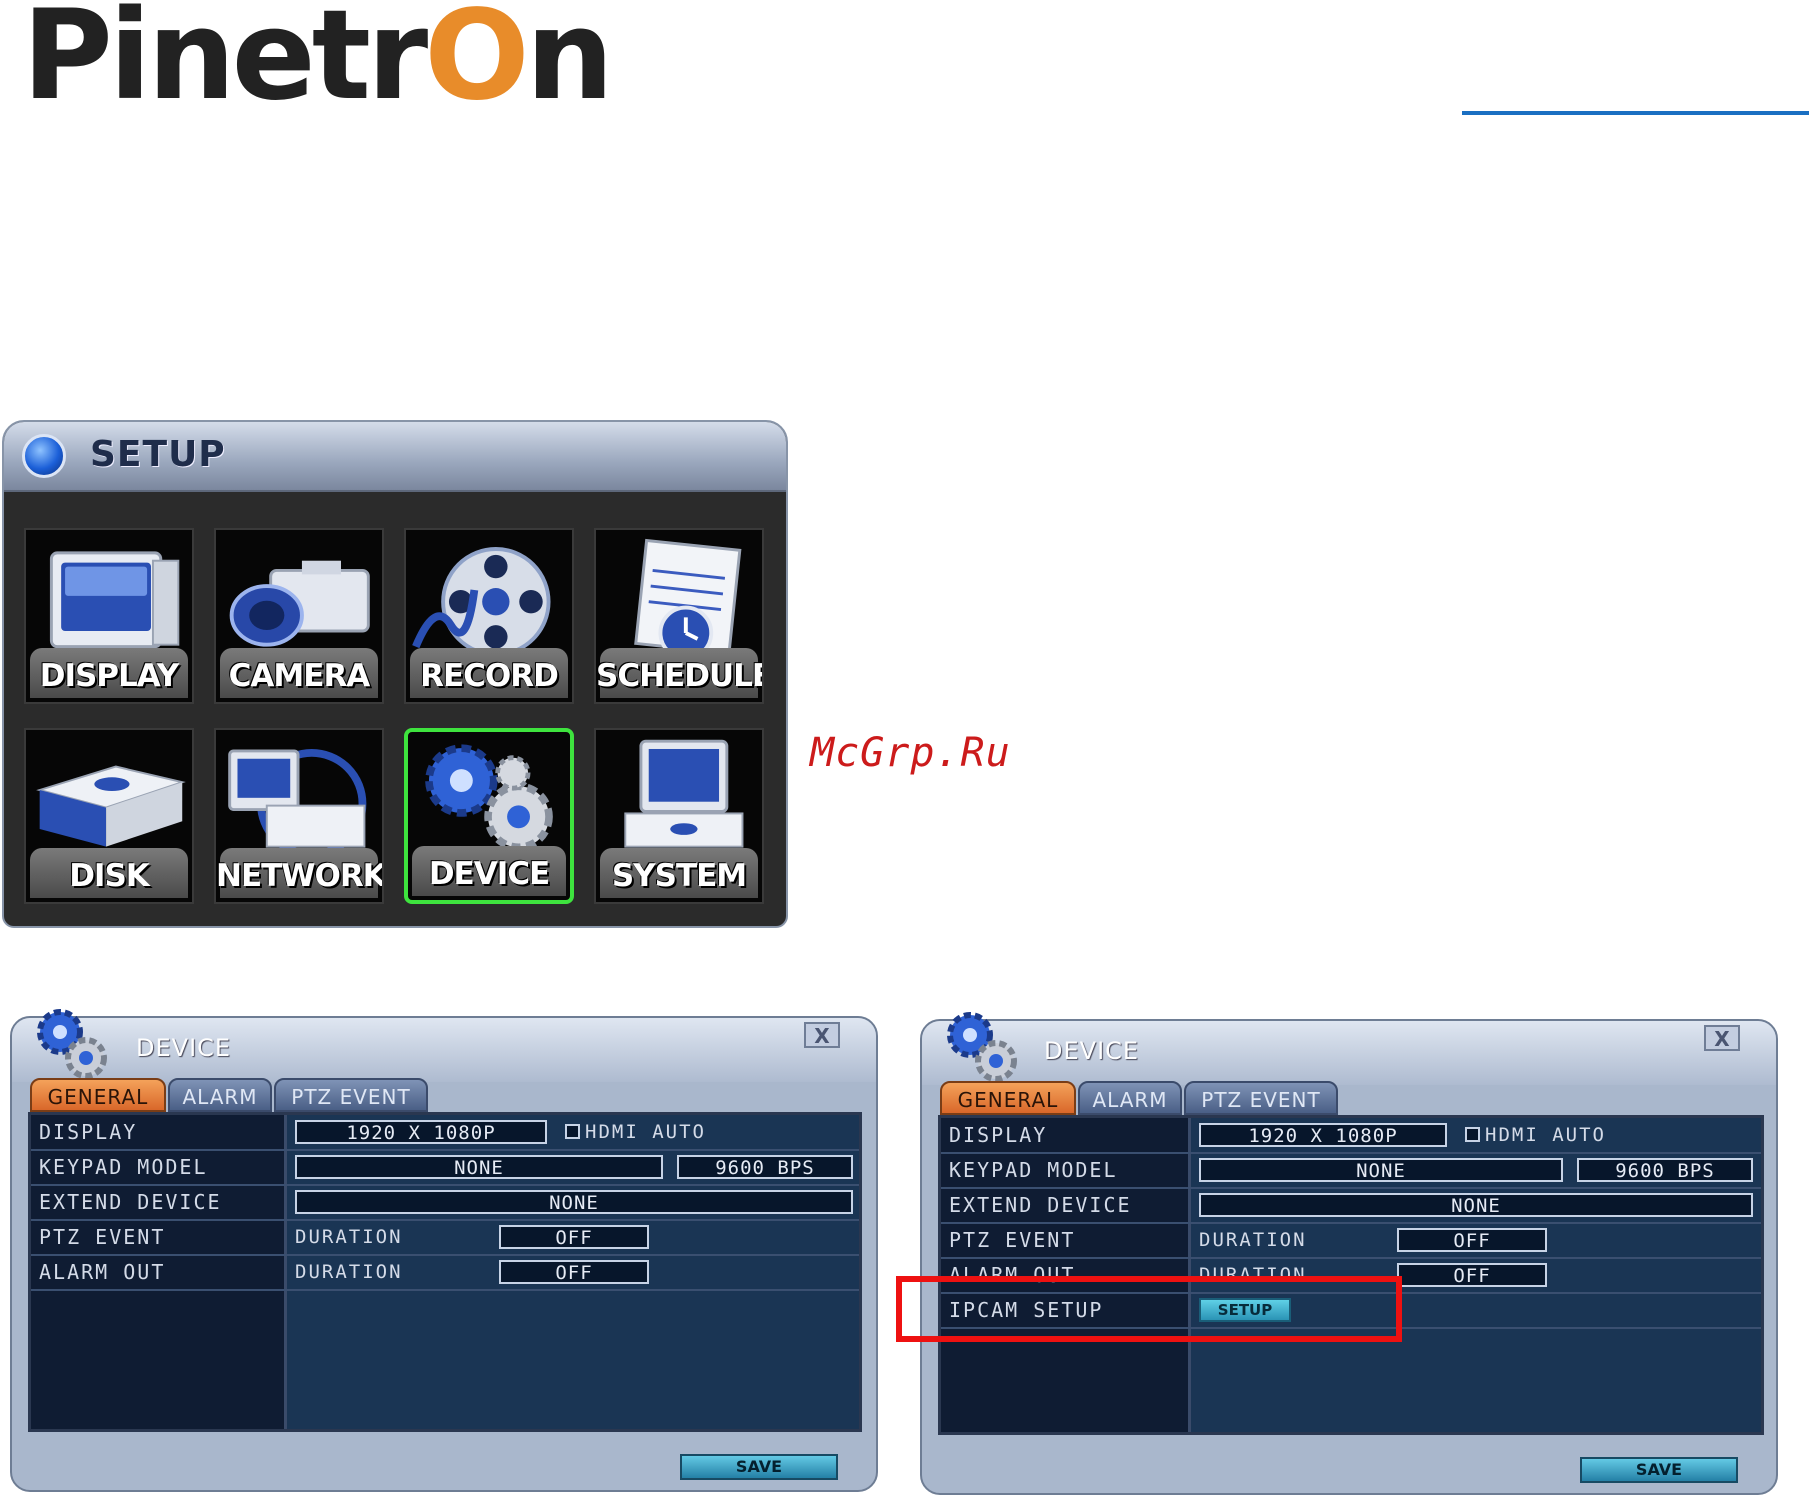  I want to click on setup-title-bar: SETUP, so click(395, 457).